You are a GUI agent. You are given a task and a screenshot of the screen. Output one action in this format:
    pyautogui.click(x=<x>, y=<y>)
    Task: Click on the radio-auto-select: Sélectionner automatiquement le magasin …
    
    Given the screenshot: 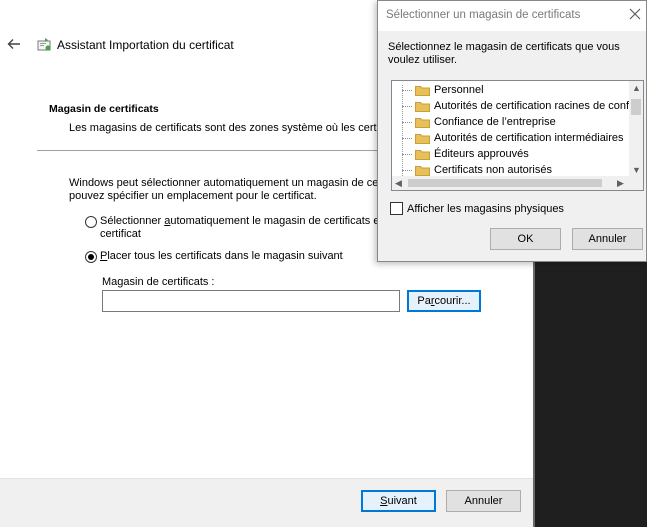 What is the action you would take?
    pyautogui.click(x=235, y=228)
    